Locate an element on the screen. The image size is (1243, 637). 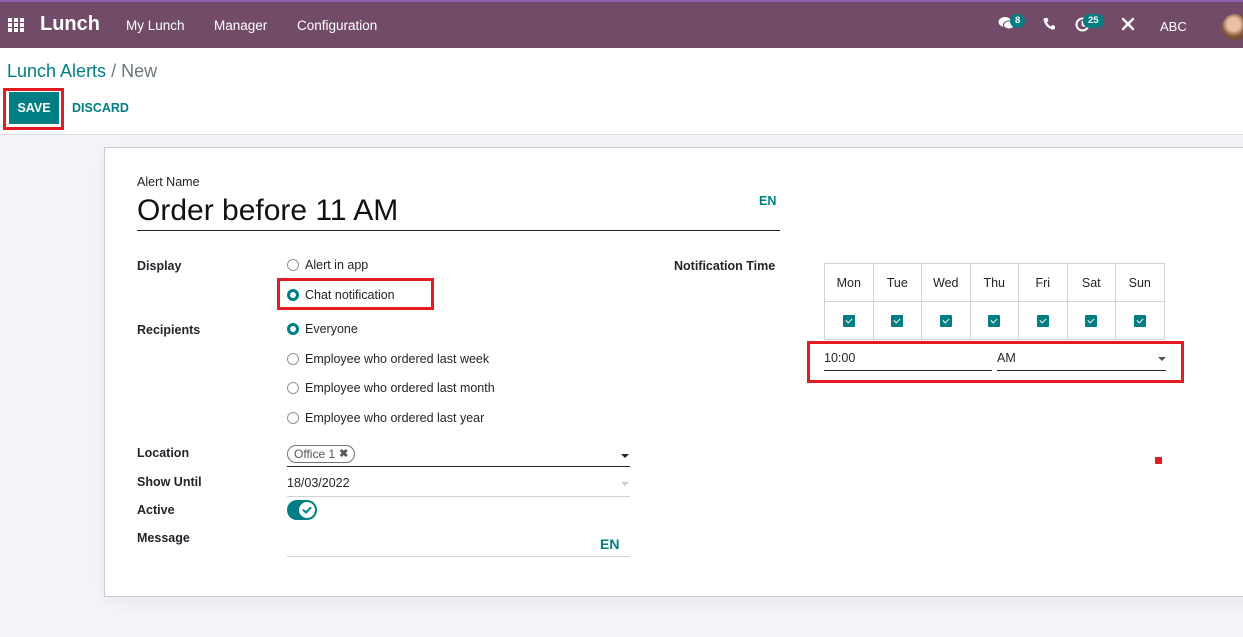
radio-label: Chat notification is located at coordinates (350, 295).